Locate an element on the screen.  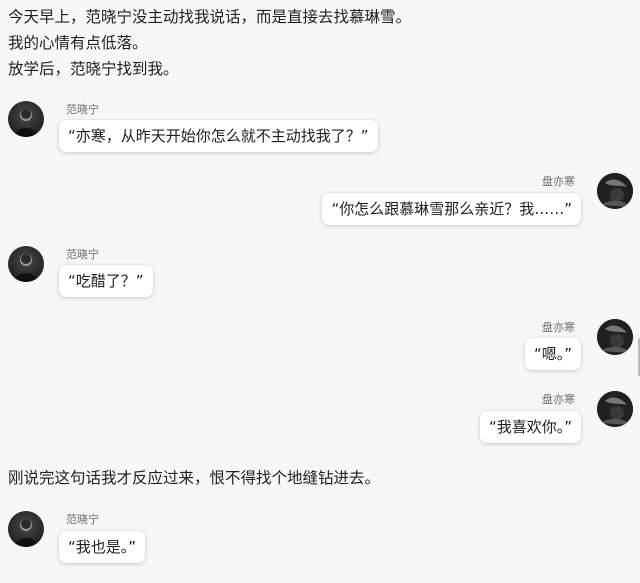
message-bubble: “我也是。” is located at coordinates (102, 547).